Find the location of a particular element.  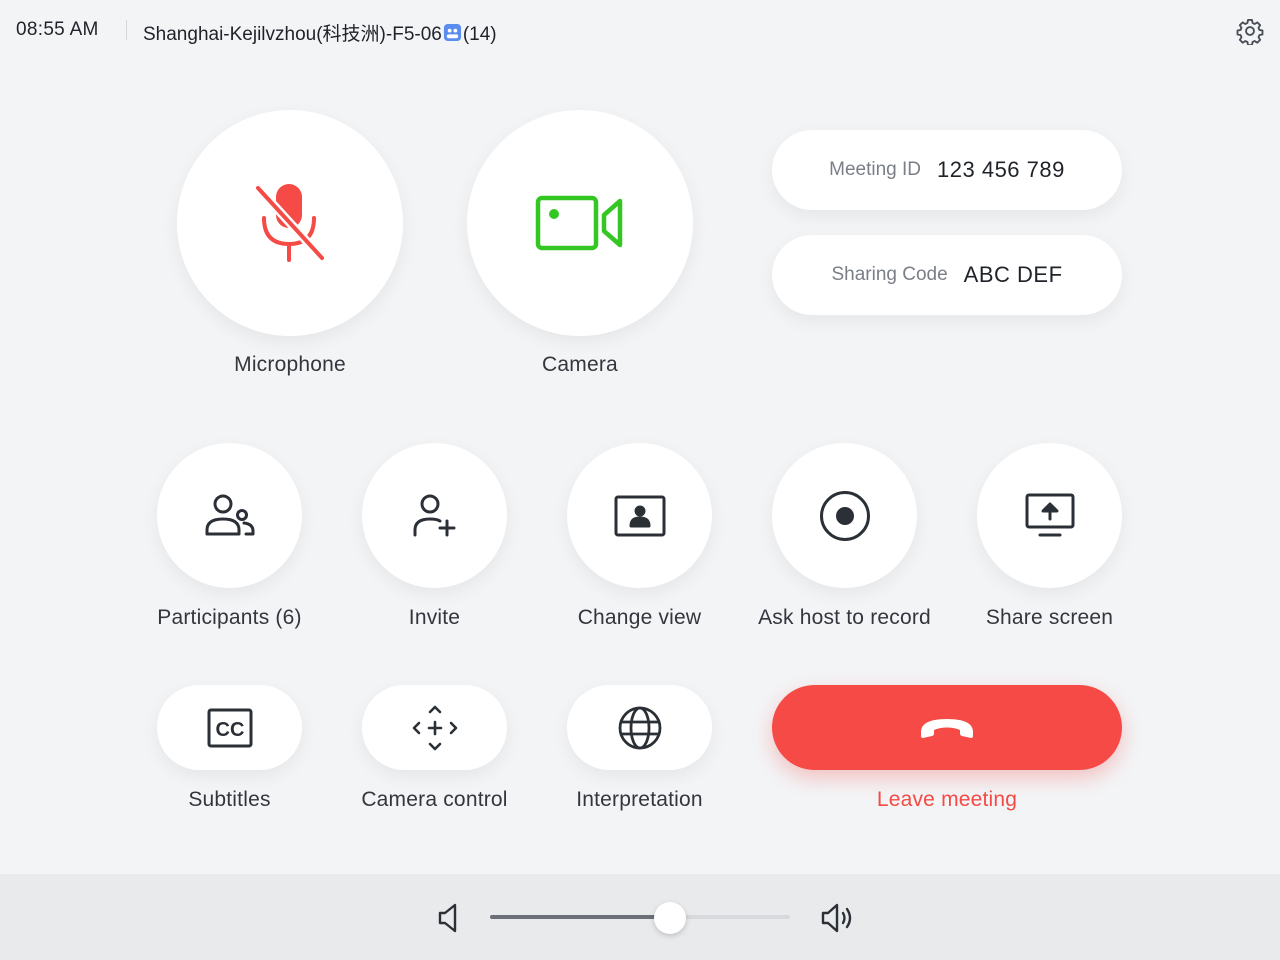

microphone-off-icon is located at coordinates (290, 223).